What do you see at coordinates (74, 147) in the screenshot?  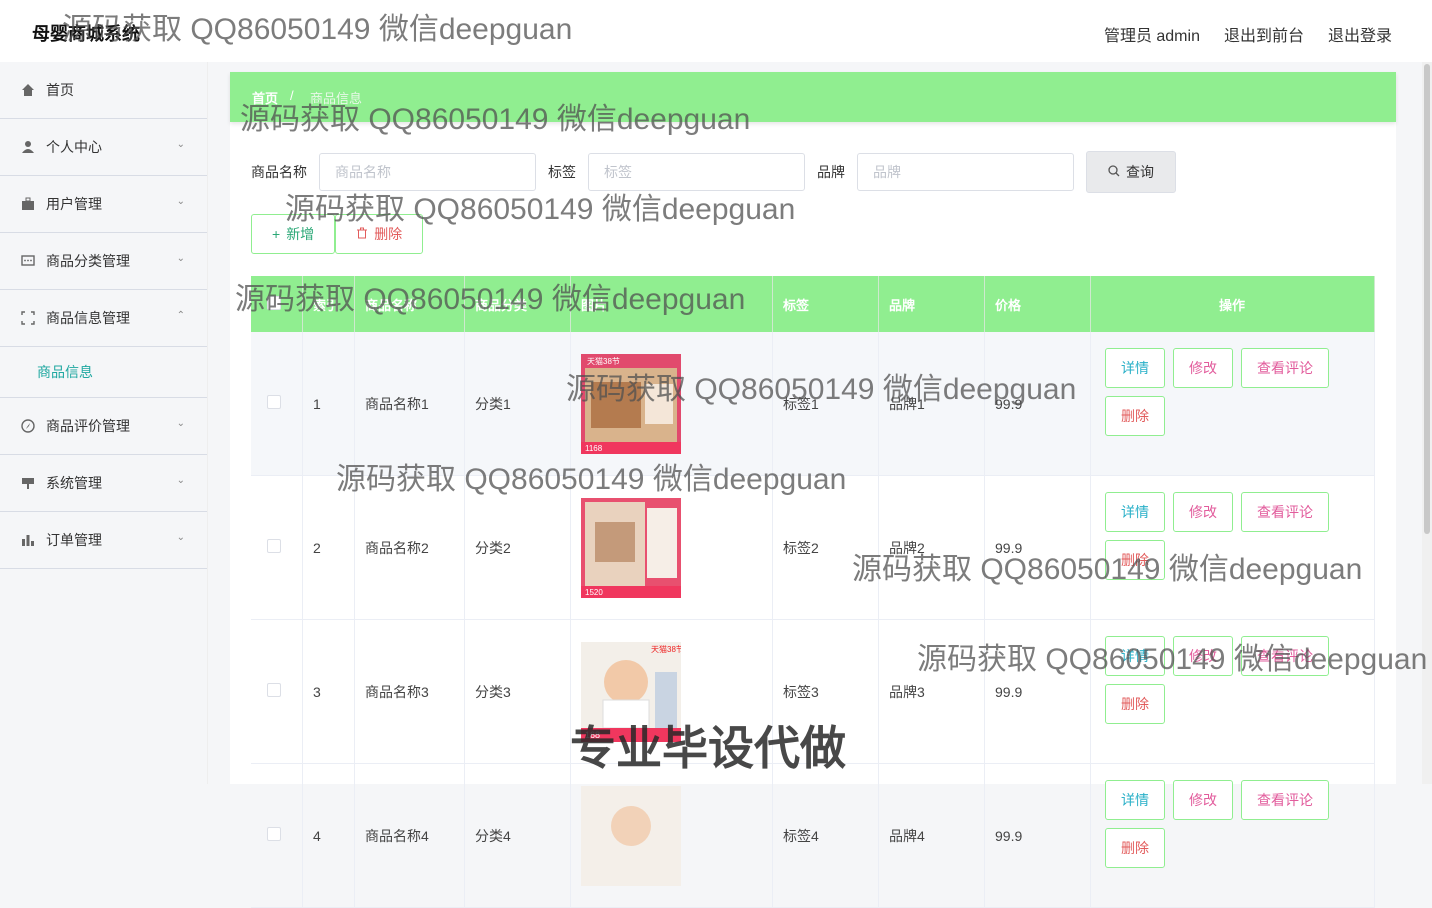 I see `sidebar-item-label: 个人中心` at bounding box center [74, 147].